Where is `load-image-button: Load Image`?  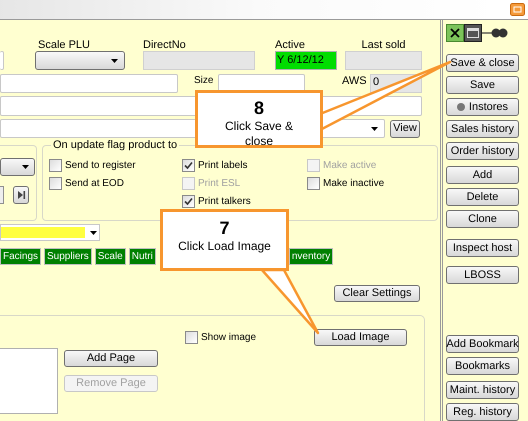
load-image-button: Load Image is located at coordinates (360, 337).